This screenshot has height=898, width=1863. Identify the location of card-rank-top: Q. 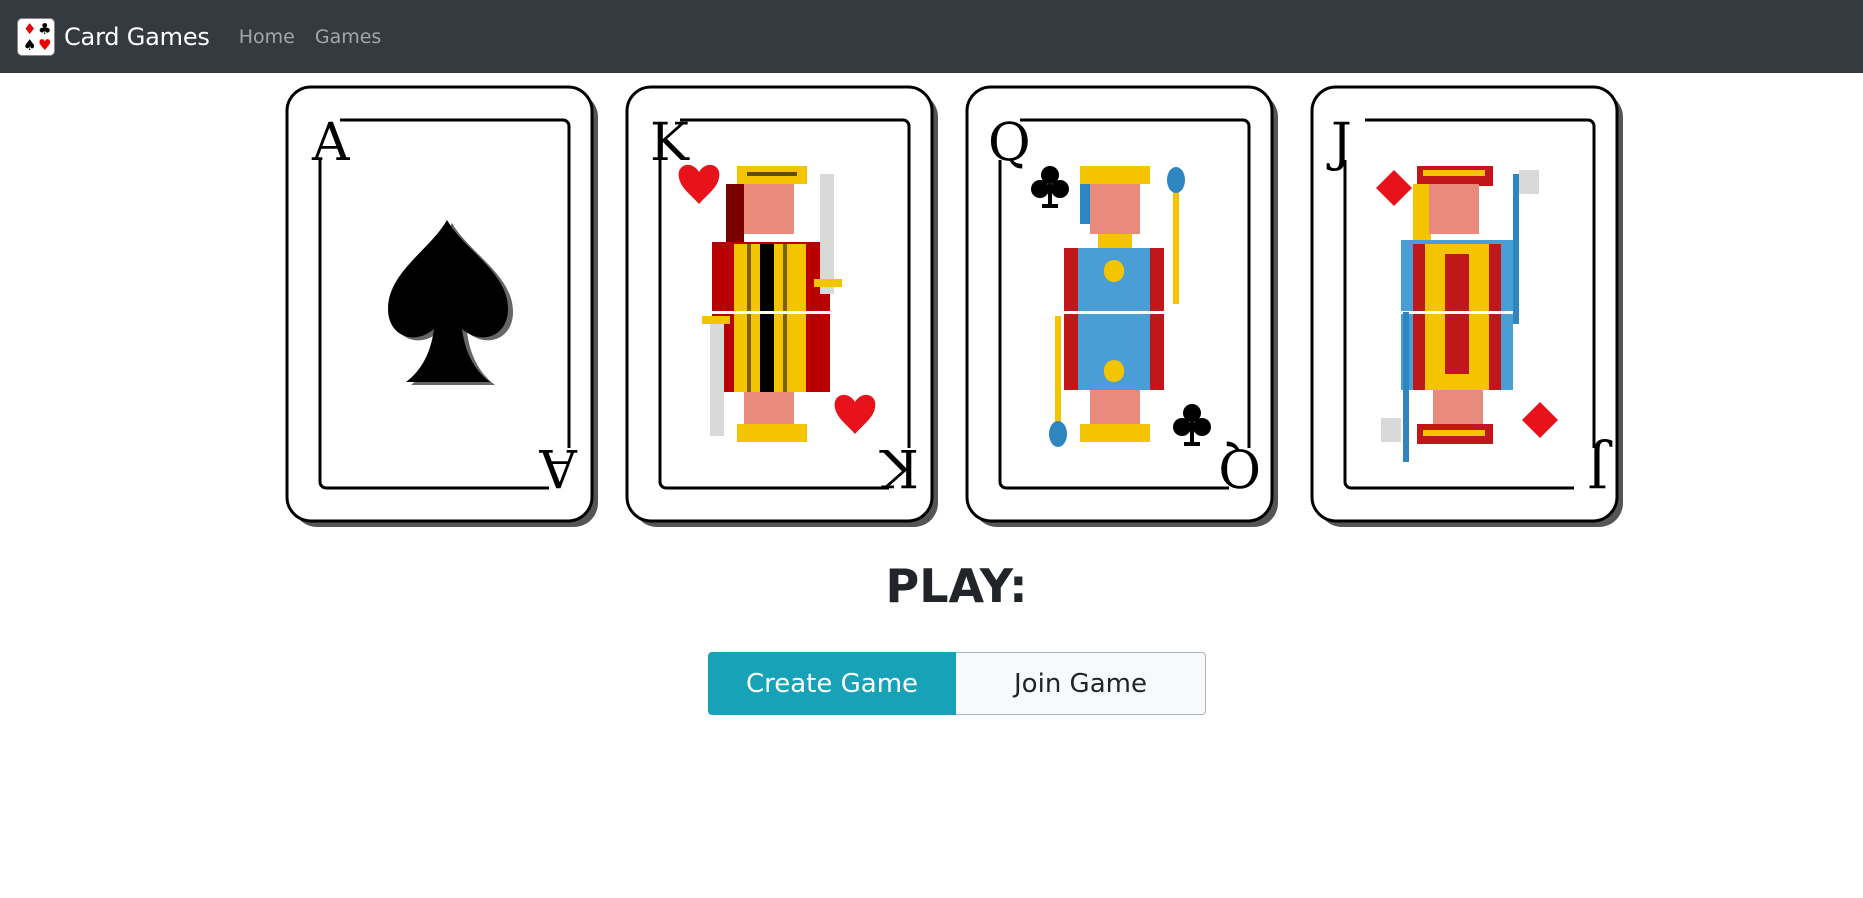
(1009, 143).